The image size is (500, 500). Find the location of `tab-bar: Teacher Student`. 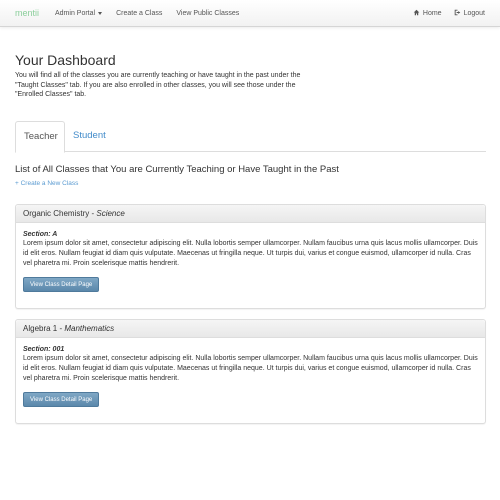

tab-bar: Teacher Student is located at coordinates (250, 137).